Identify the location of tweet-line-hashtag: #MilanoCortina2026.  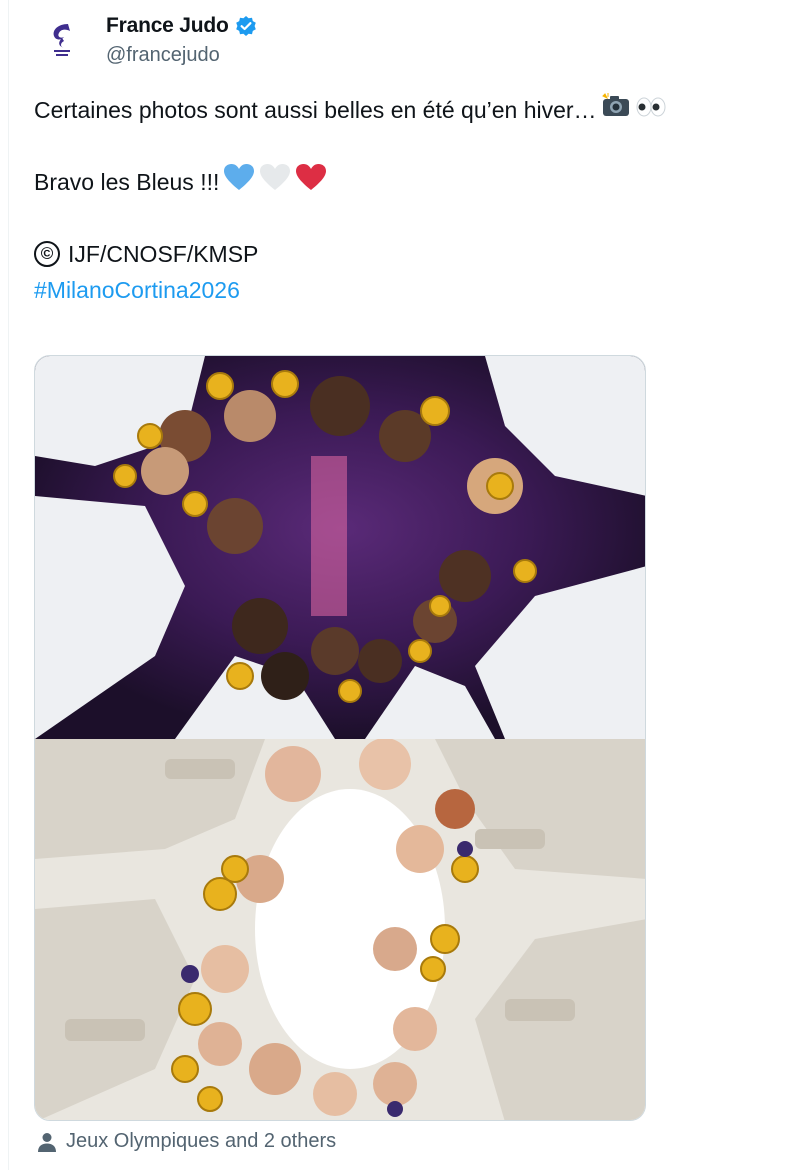
(404, 290).